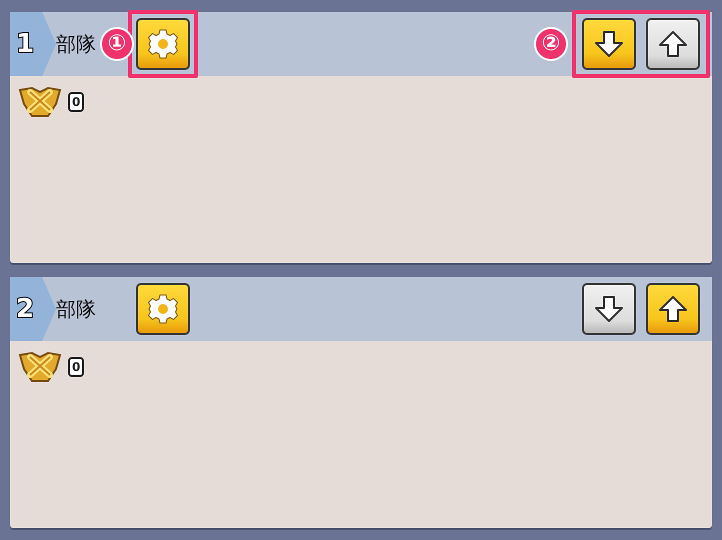 This screenshot has height=540, width=722. Describe the element at coordinates (117, 44) in the screenshot. I see `callout-number: ①` at that location.